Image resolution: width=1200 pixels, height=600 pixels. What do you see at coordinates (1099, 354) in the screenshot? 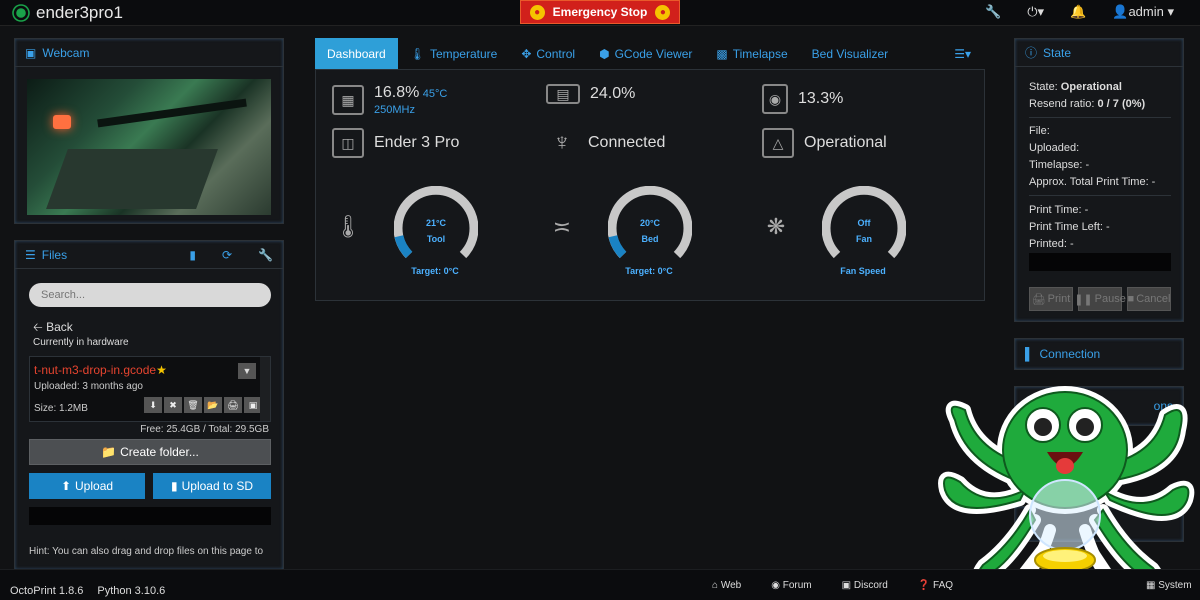
I see `connection-header: ▌ Connection` at bounding box center [1099, 354].